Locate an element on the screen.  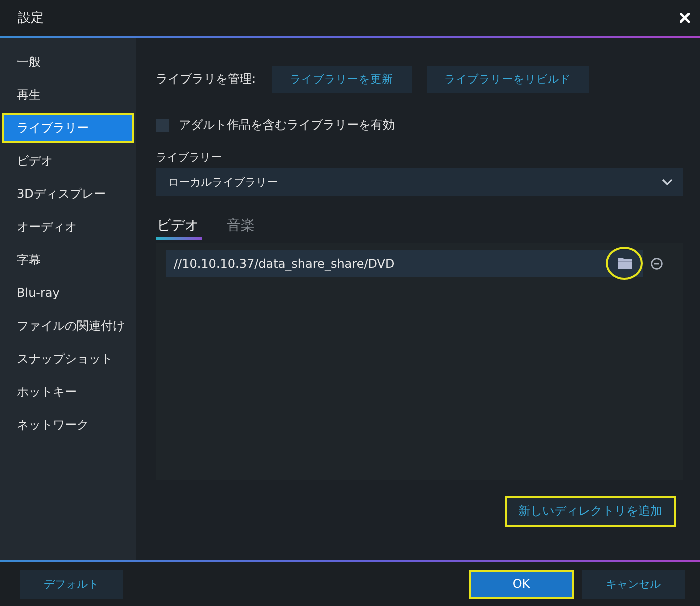
tab: 音楽 is located at coordinates (242, 226).